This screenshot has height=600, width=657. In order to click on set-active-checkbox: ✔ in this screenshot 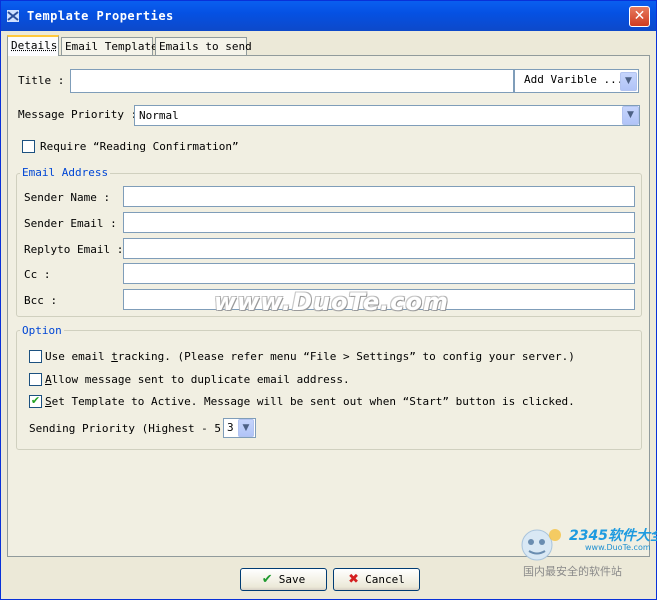, I will do `click(35, 401)`.